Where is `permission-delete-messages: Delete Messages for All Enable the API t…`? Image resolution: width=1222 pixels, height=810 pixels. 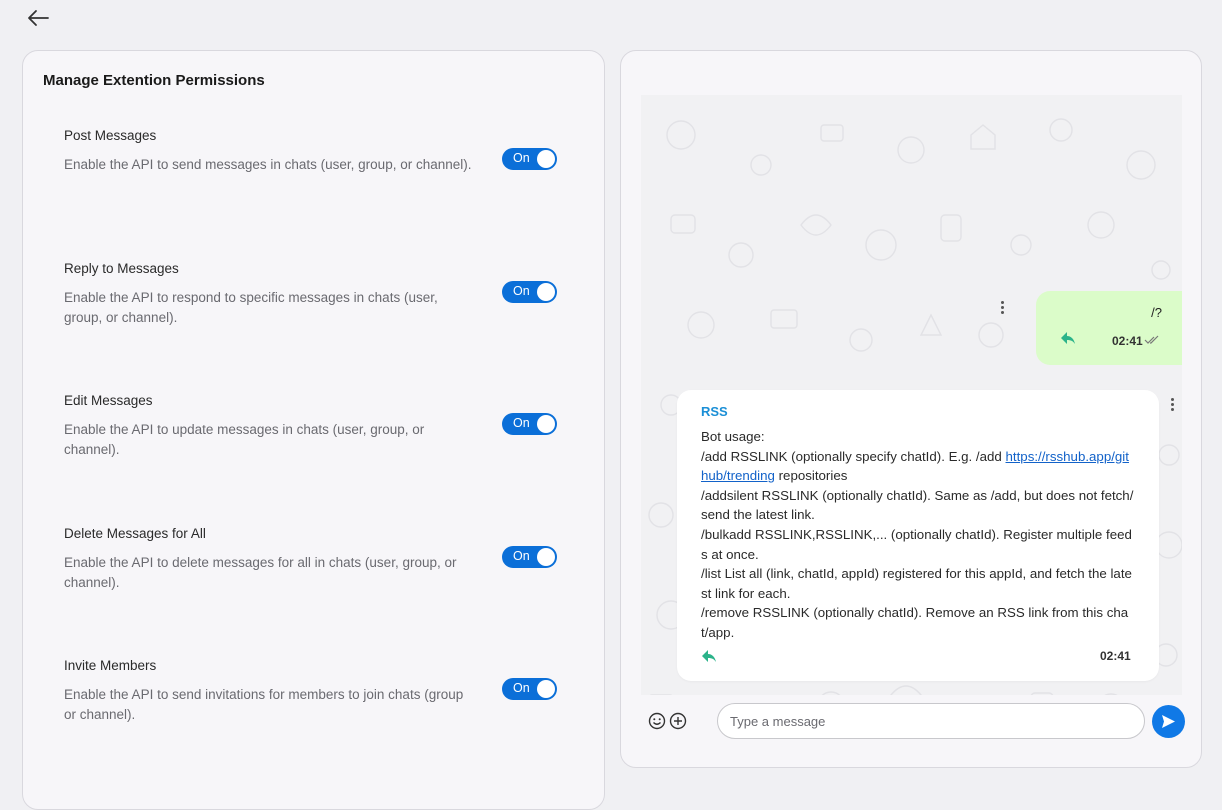 permission-delete-messages: Delete Messages for All Enable the API t… is located at coordinates (314, 559).